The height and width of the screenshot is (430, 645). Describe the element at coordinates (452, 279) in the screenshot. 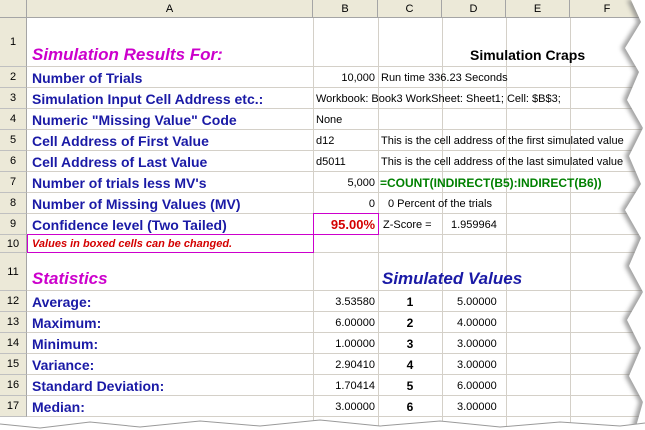

I see `cell-c11-simulated-values: Simulated Values` at that location.